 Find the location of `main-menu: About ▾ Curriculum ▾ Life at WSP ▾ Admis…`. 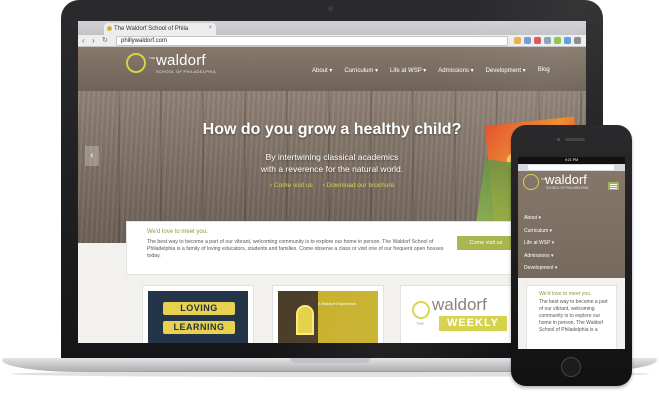

main-menu: About ▾ Curriculum ▾ Life at WSP ▾ Admis… is located at coordinates (431, 70).